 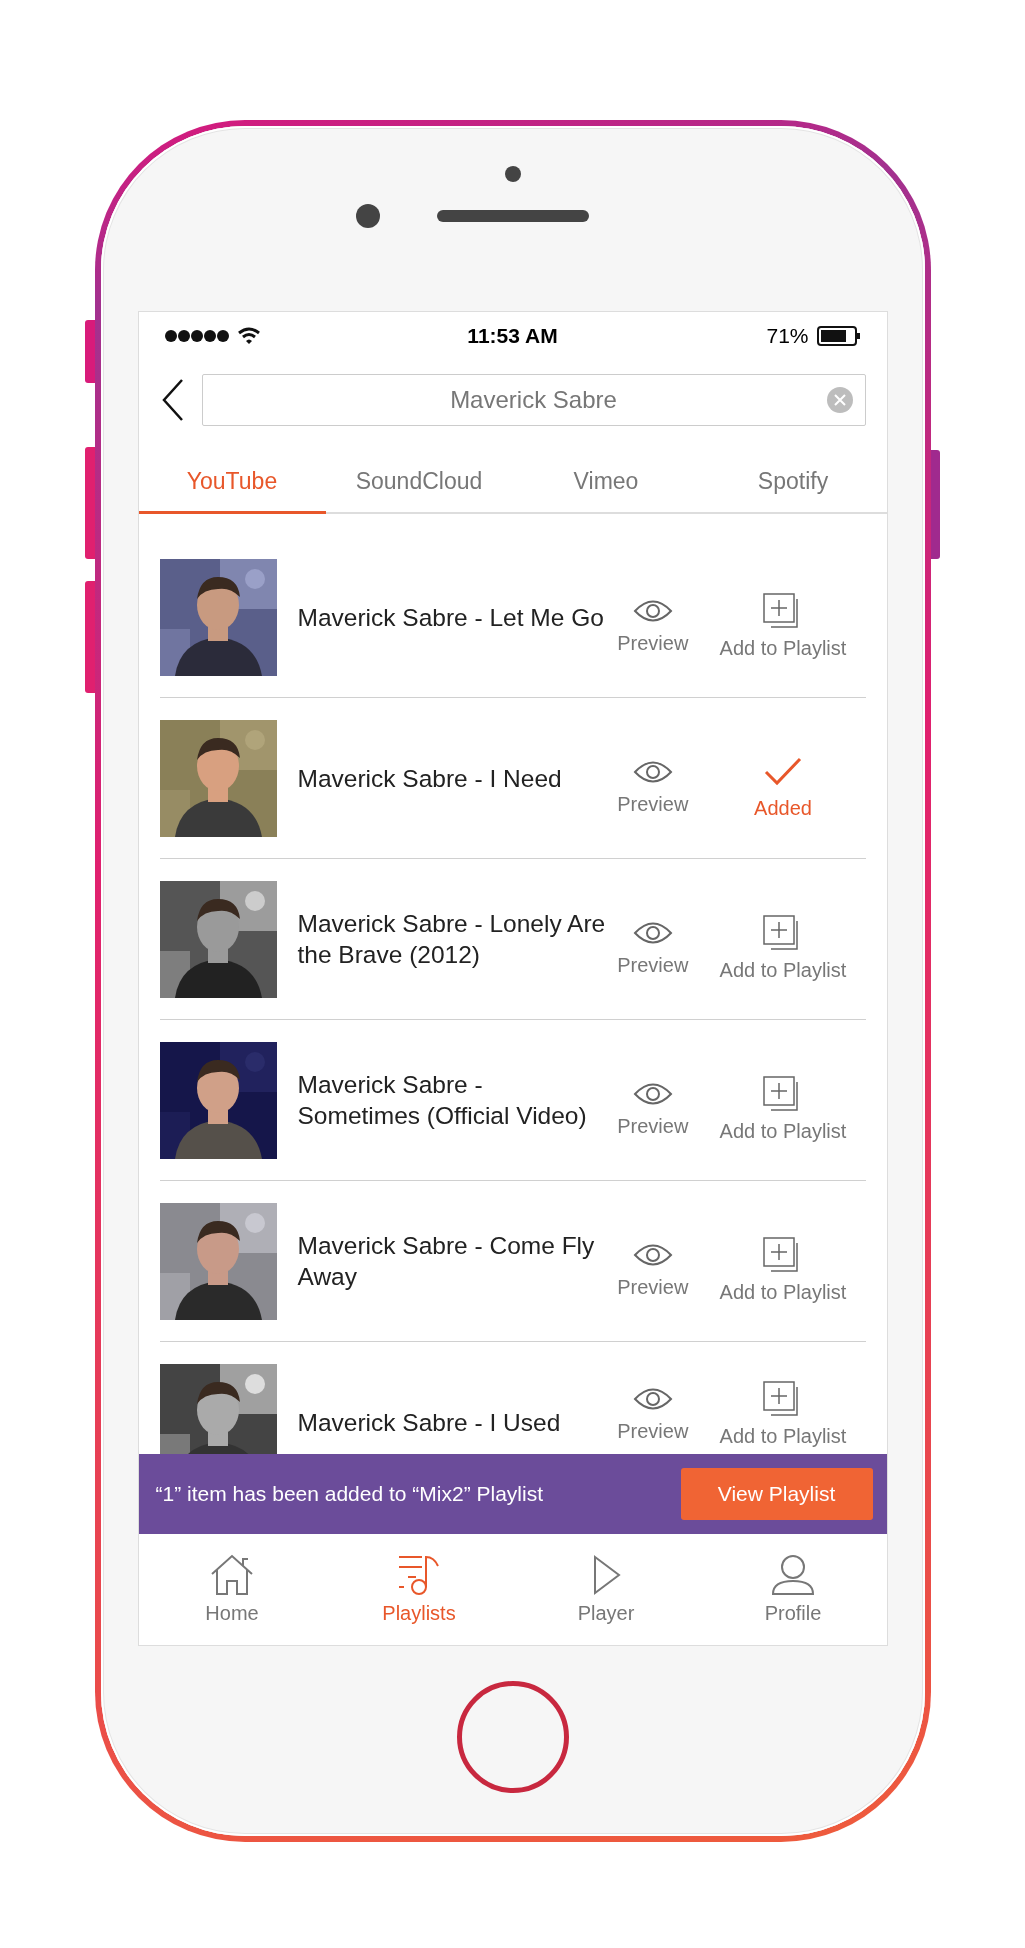 What do you see at coordinates (442, 1100) in the screenshot?
I see `track-title: Maverick Sabre - Sometimes (Official Video)` at bounding box center [442, 1100].